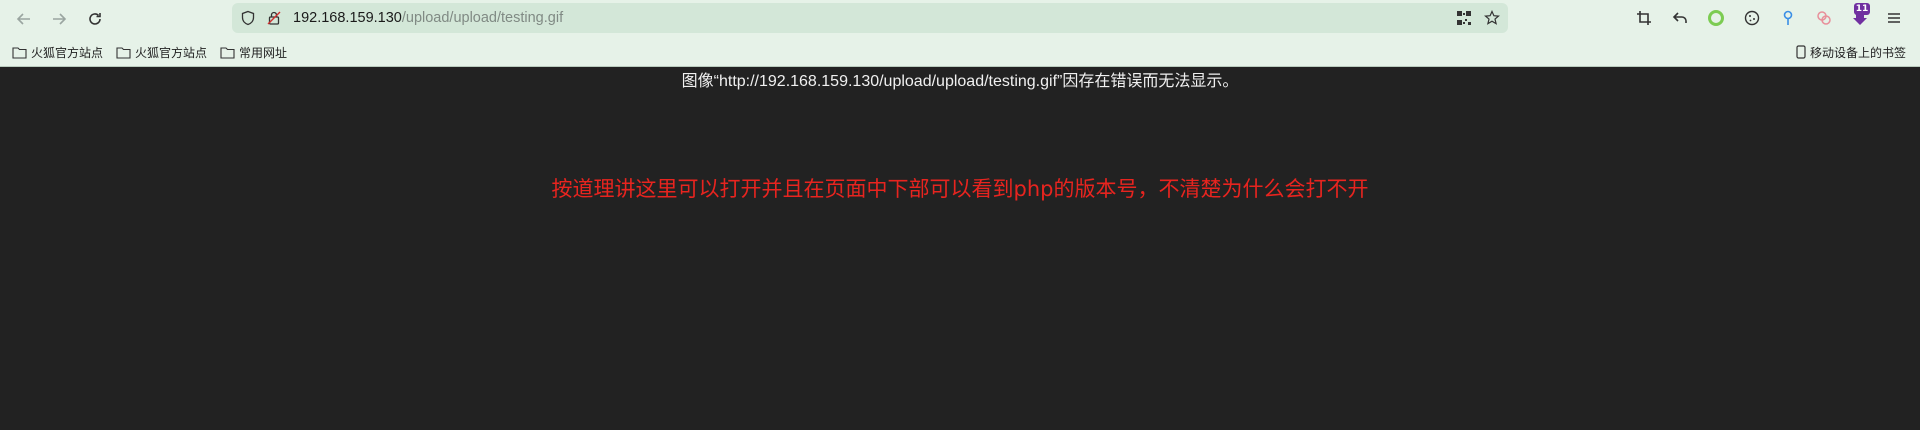  I want to click on downloads-count-badge: 11, so click(1862, 9).